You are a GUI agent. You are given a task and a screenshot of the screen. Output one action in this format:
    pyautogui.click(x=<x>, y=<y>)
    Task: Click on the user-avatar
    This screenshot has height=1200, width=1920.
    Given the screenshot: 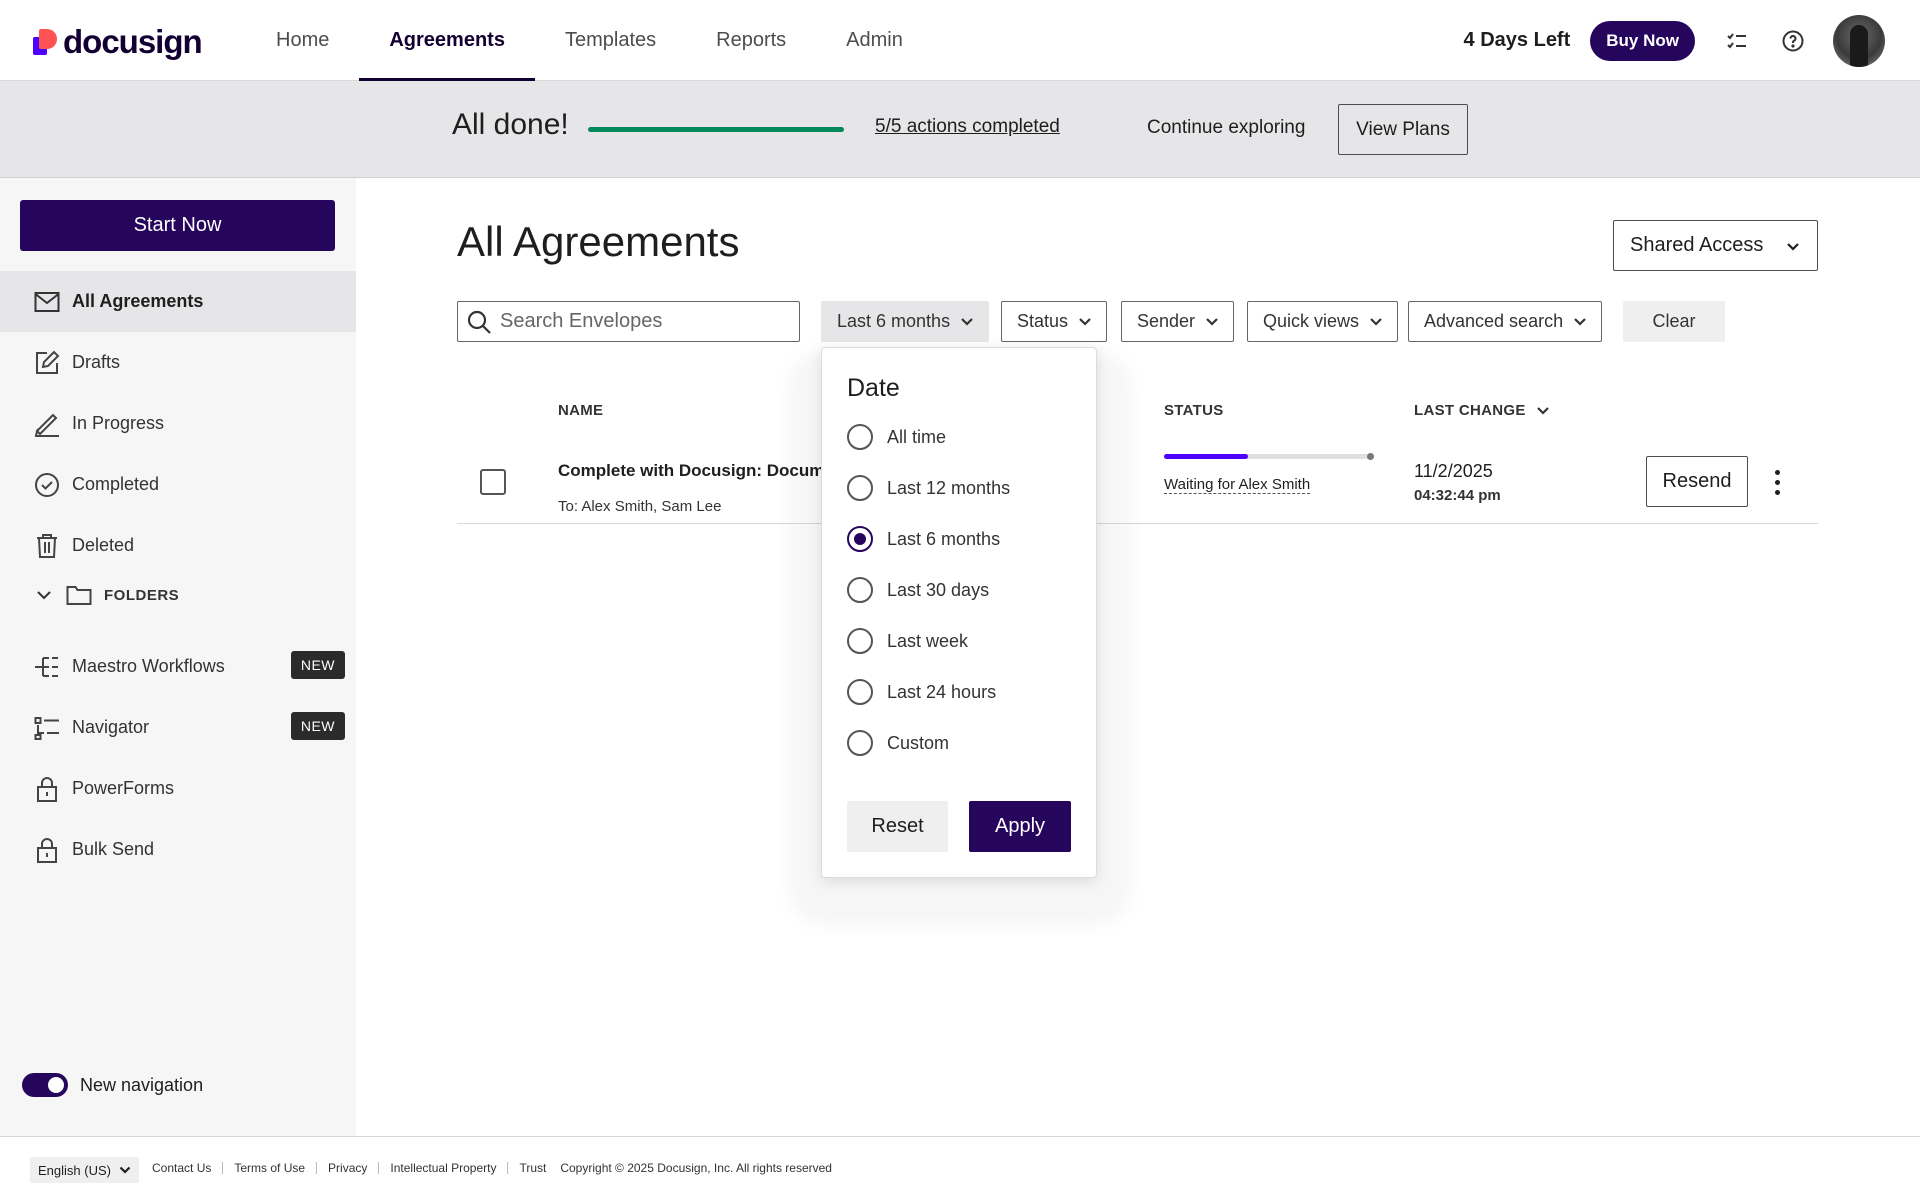 What is the action you would take?
    pyautogui.click(x=1859, y=40)
    